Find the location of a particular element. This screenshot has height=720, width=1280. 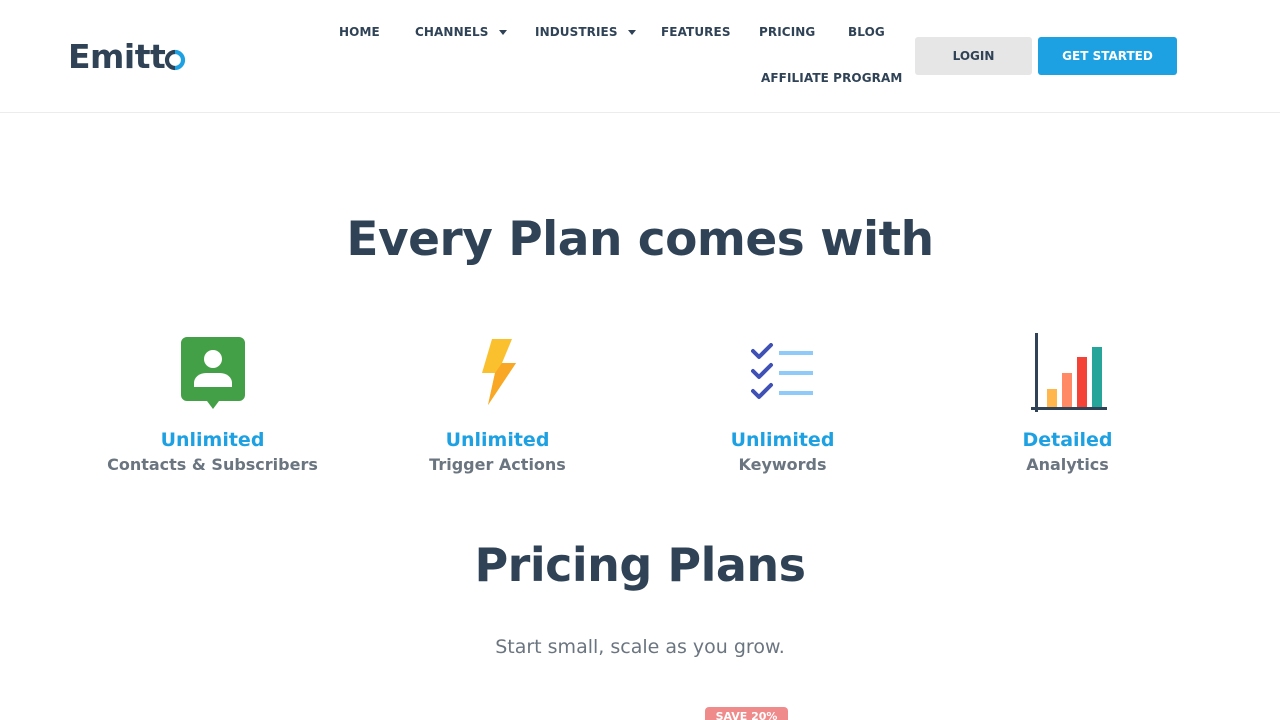

nav-home: HOME is located at coordinates (359, 32).